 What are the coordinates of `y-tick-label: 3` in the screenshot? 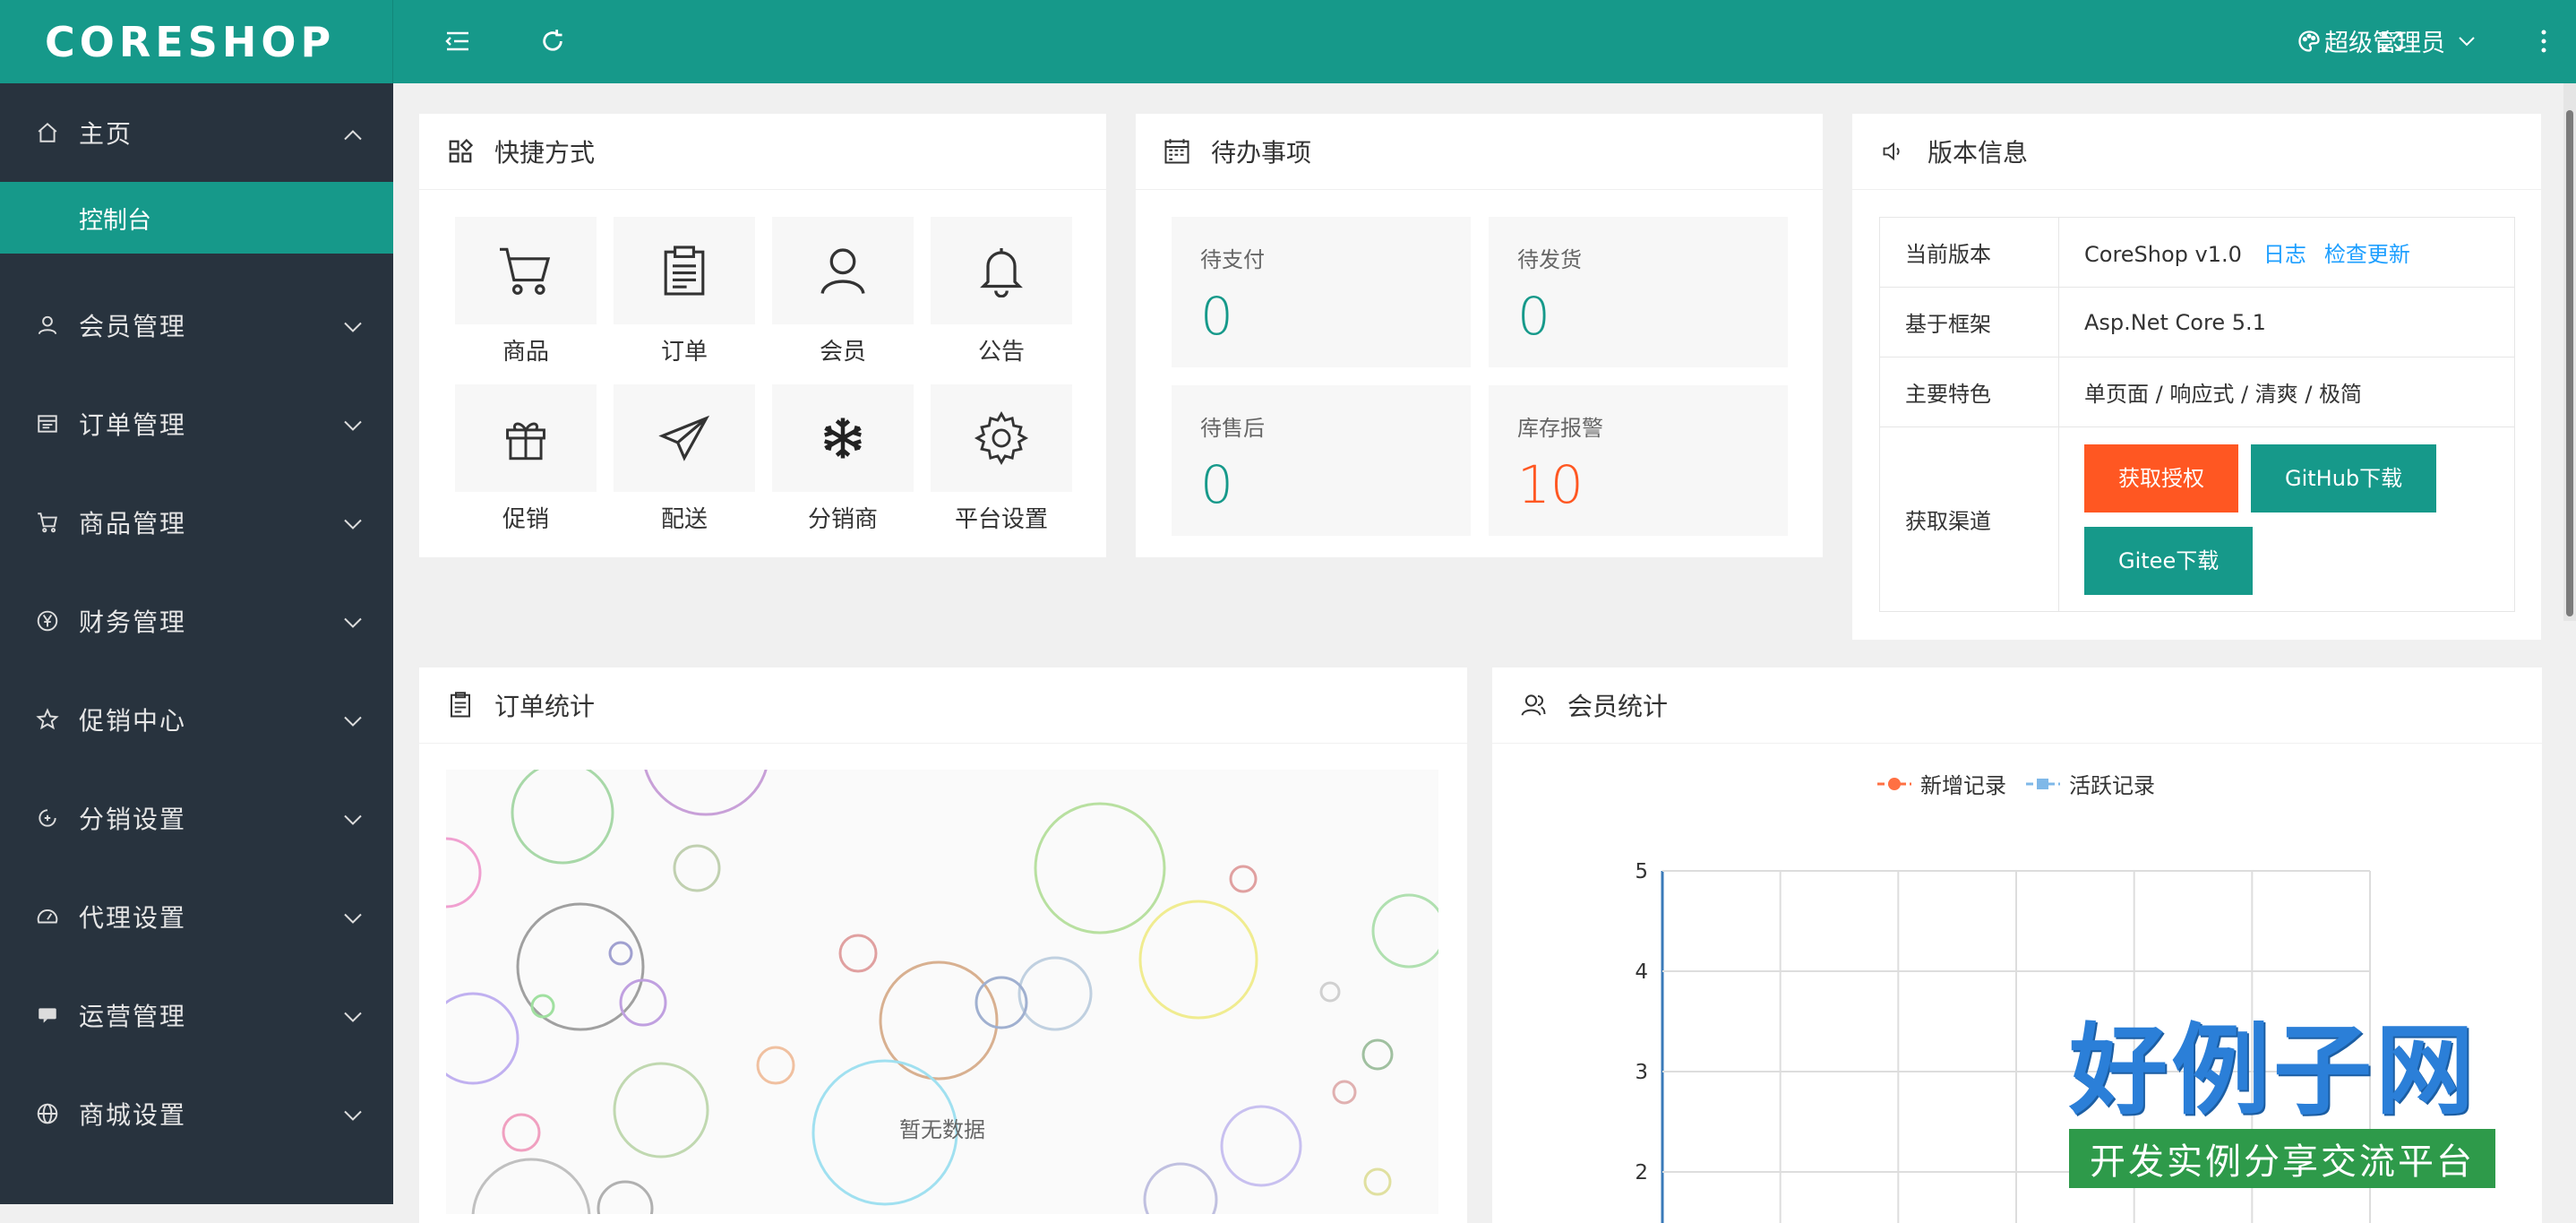 It's located at (1641, 1073).